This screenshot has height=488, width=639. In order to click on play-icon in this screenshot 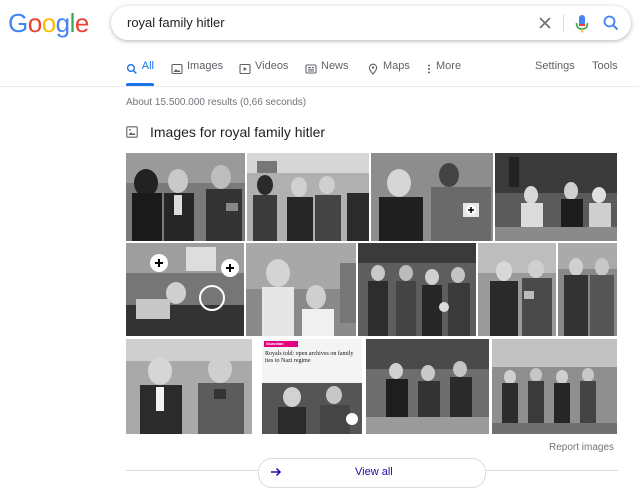, I will do `click(245, 69)`.